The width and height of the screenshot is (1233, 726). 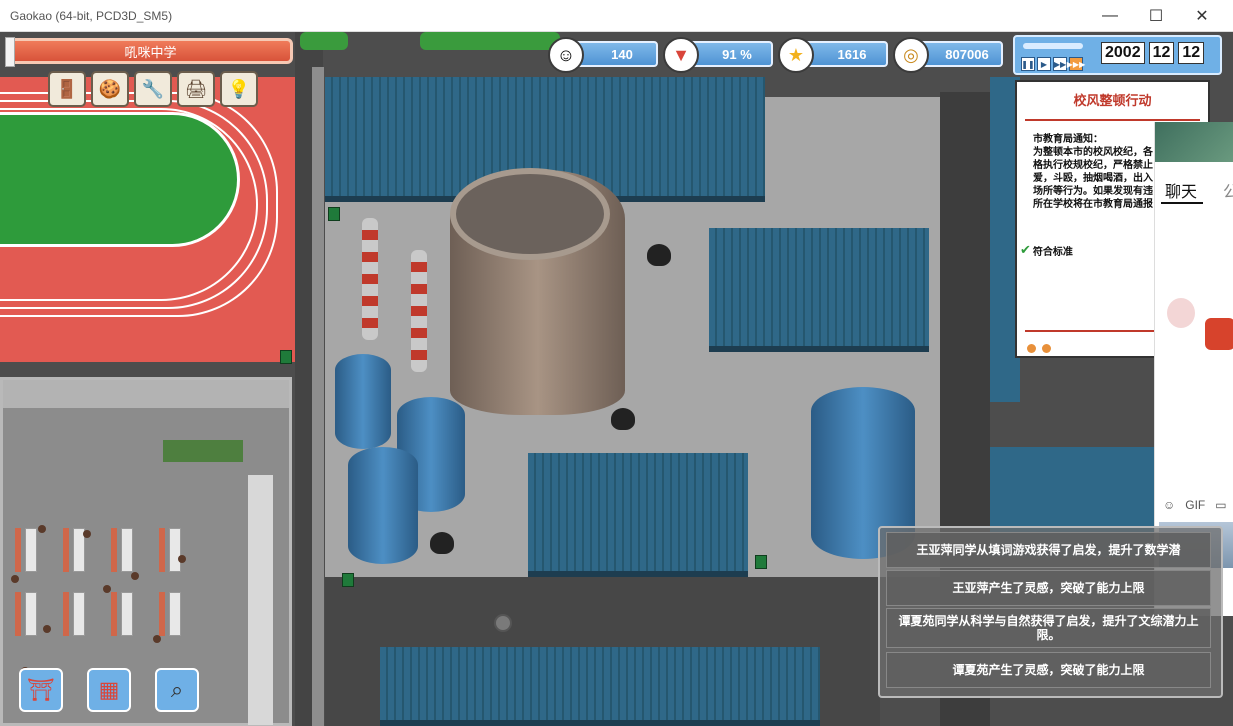 What do you see at coordinates (1156, 16) in the screenshot?
I see `maximize-button: ☐` at bounding box center [1156, 16].